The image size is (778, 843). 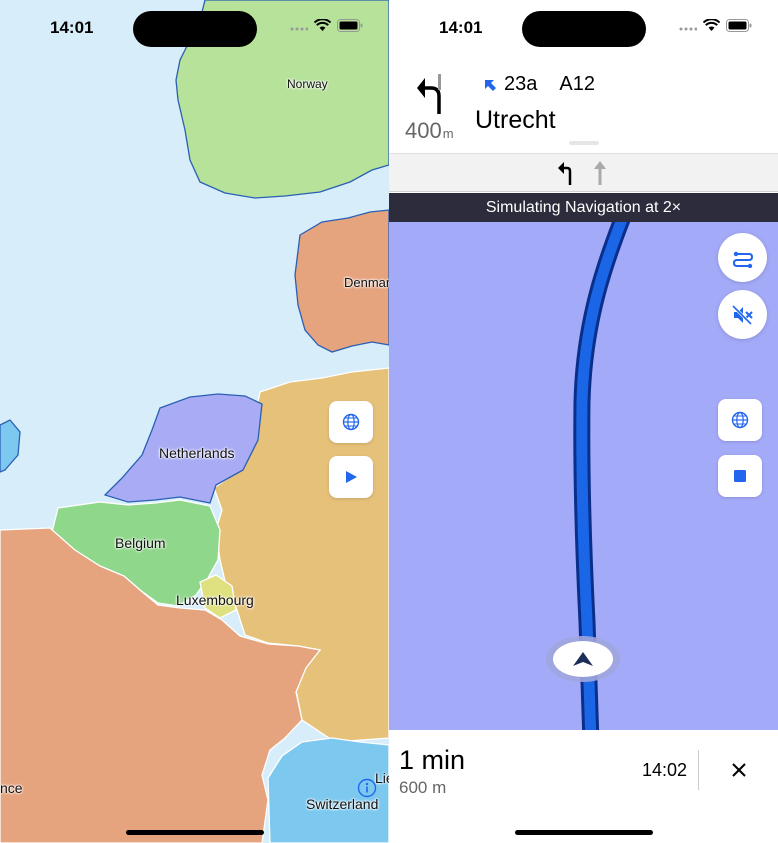 I want to click on user-location-puck, so click(x=583, y=659).